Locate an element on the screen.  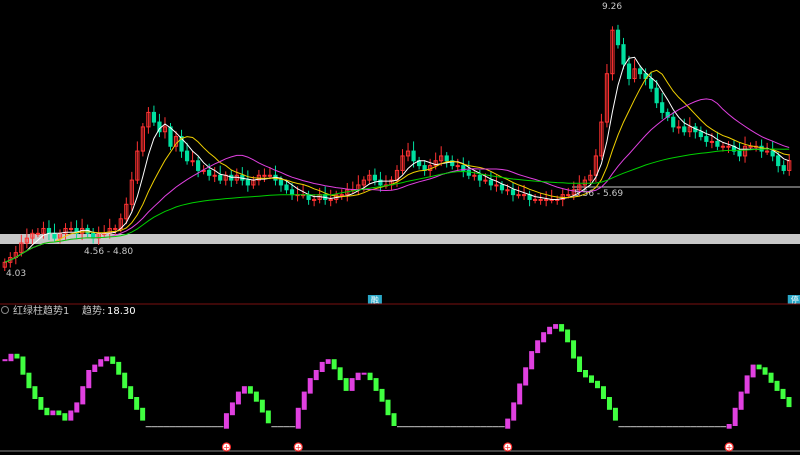
svg-text: 融 is located at coordinates (375, 300).